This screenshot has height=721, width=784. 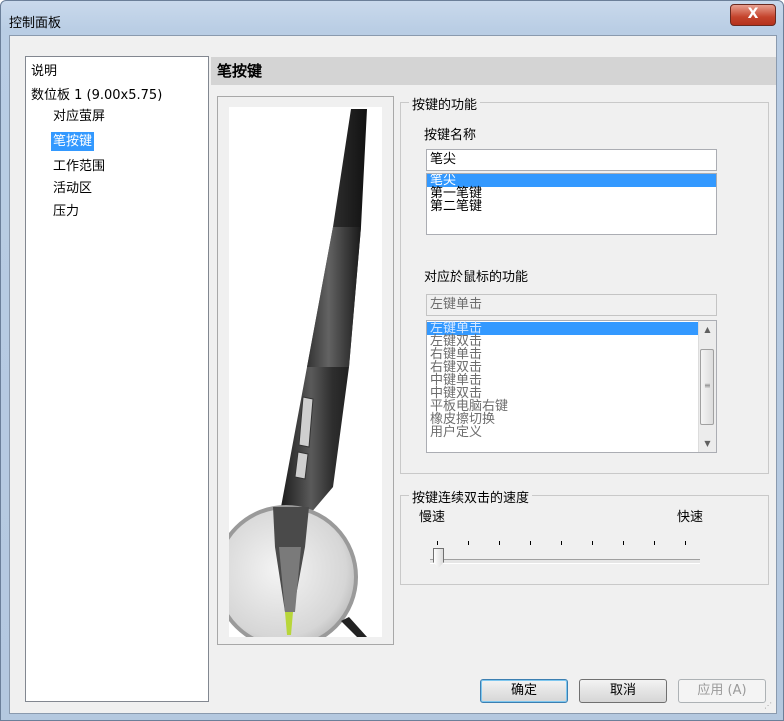 I want to click on scroll-thumb: ≡, so click(x=707, y=387).